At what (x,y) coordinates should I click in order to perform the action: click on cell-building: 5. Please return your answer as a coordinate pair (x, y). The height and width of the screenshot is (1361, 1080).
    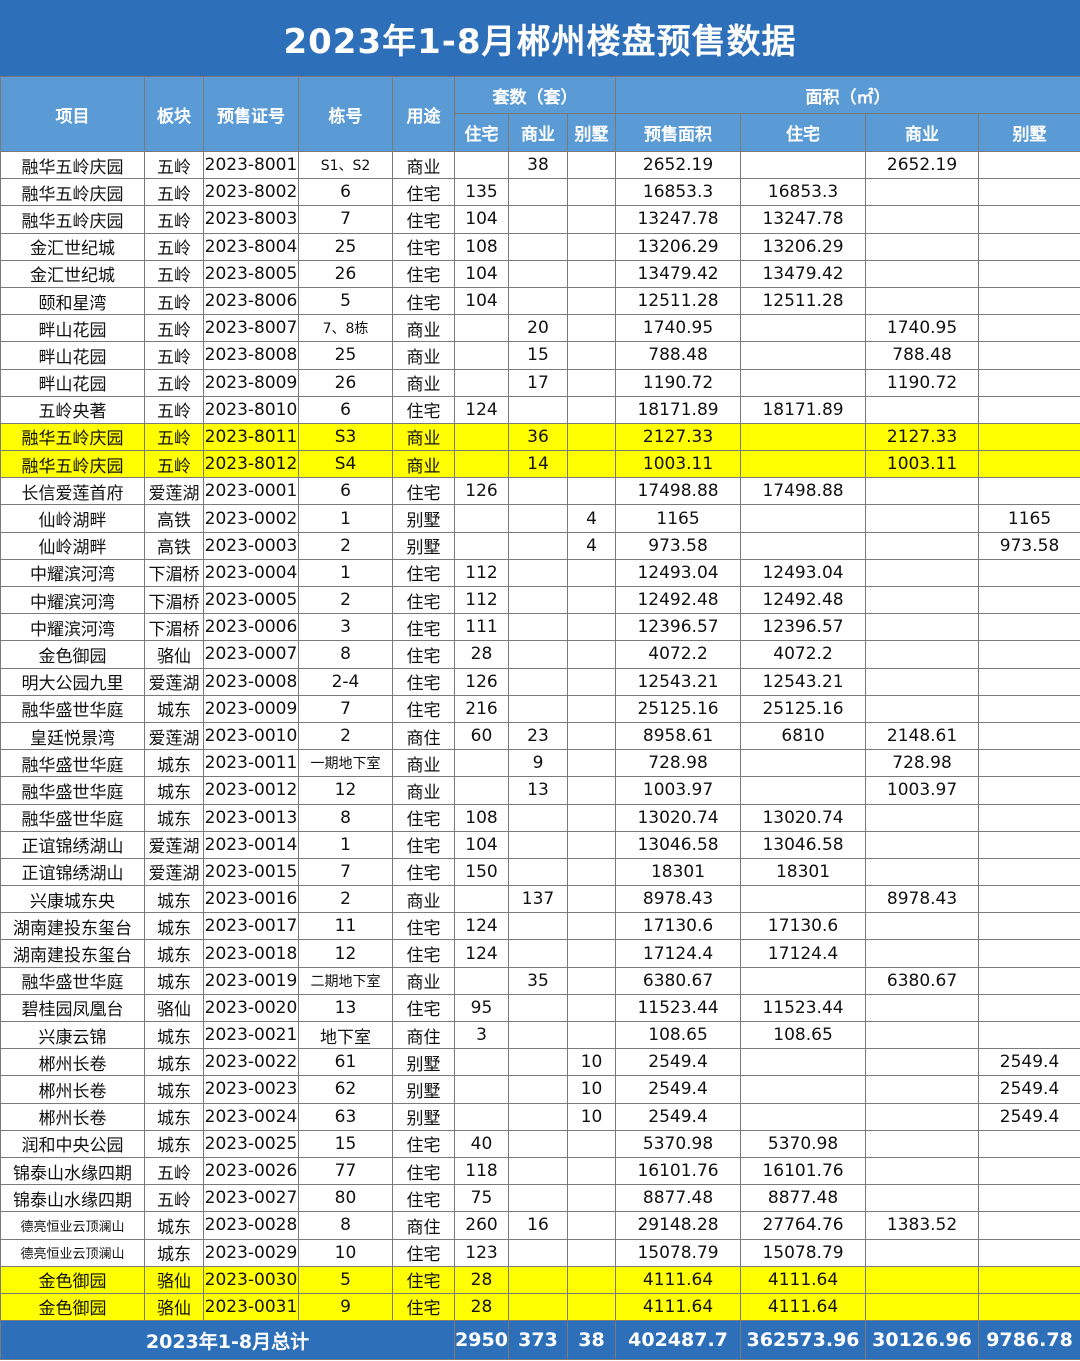
    Looking at the image, I should click on (345, 1279).